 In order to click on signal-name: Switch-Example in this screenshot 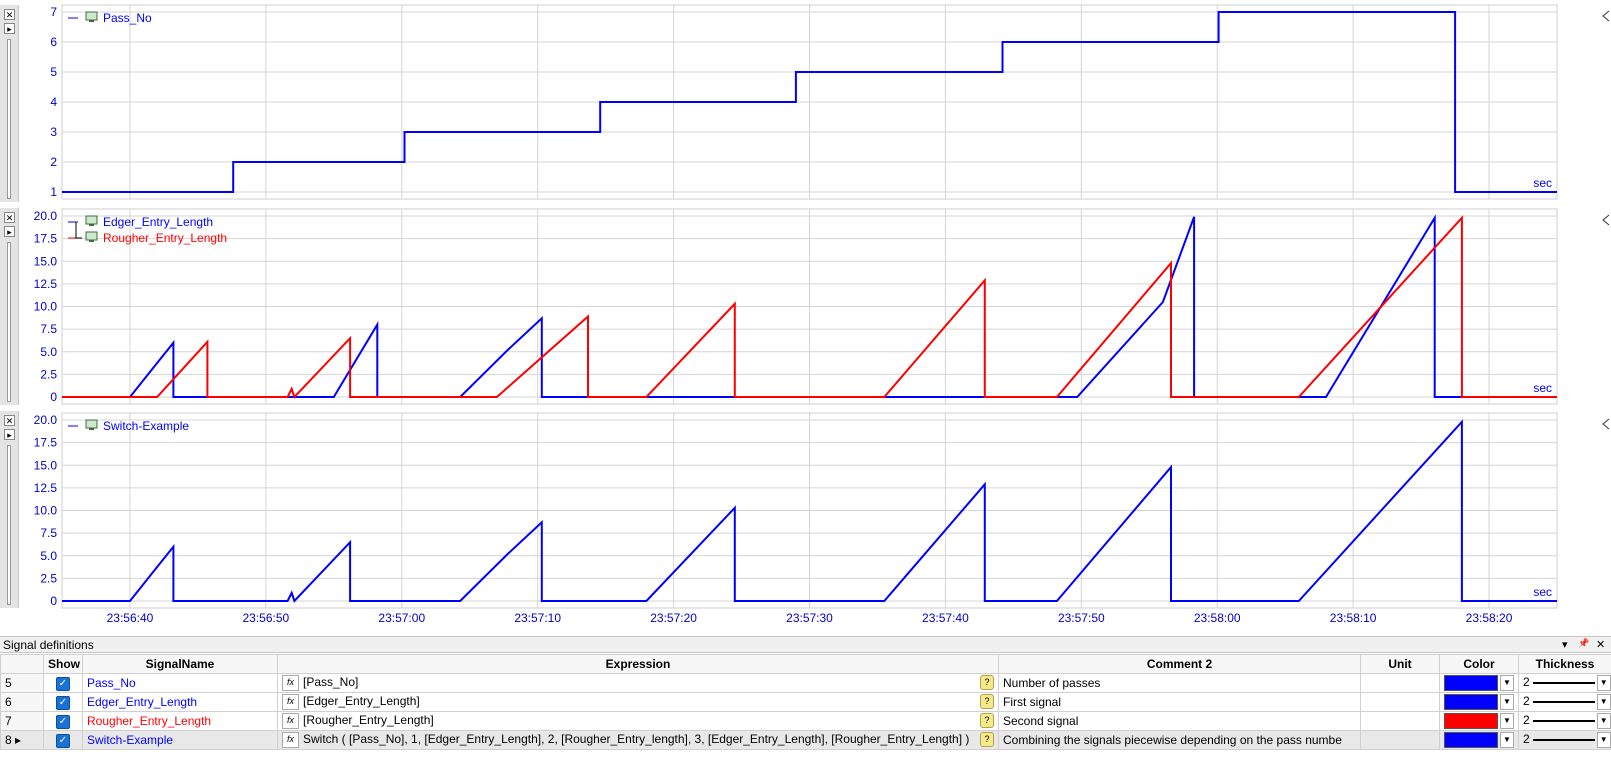, I will do `click(130, 740)`.